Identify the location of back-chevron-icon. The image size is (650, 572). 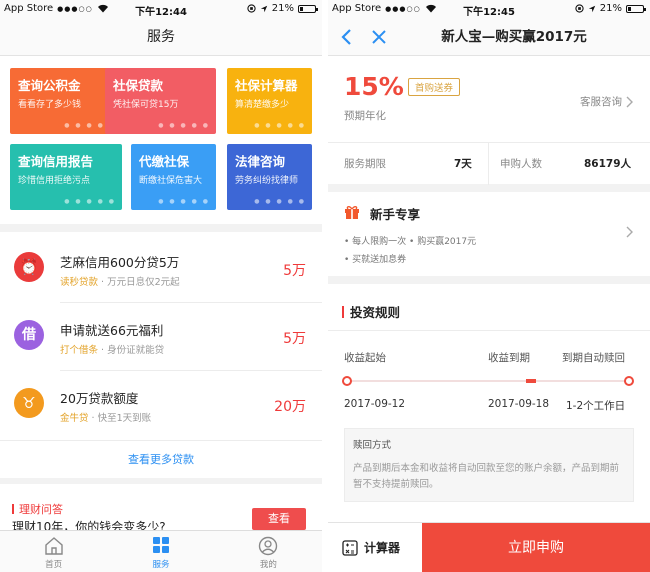
(347, 37).